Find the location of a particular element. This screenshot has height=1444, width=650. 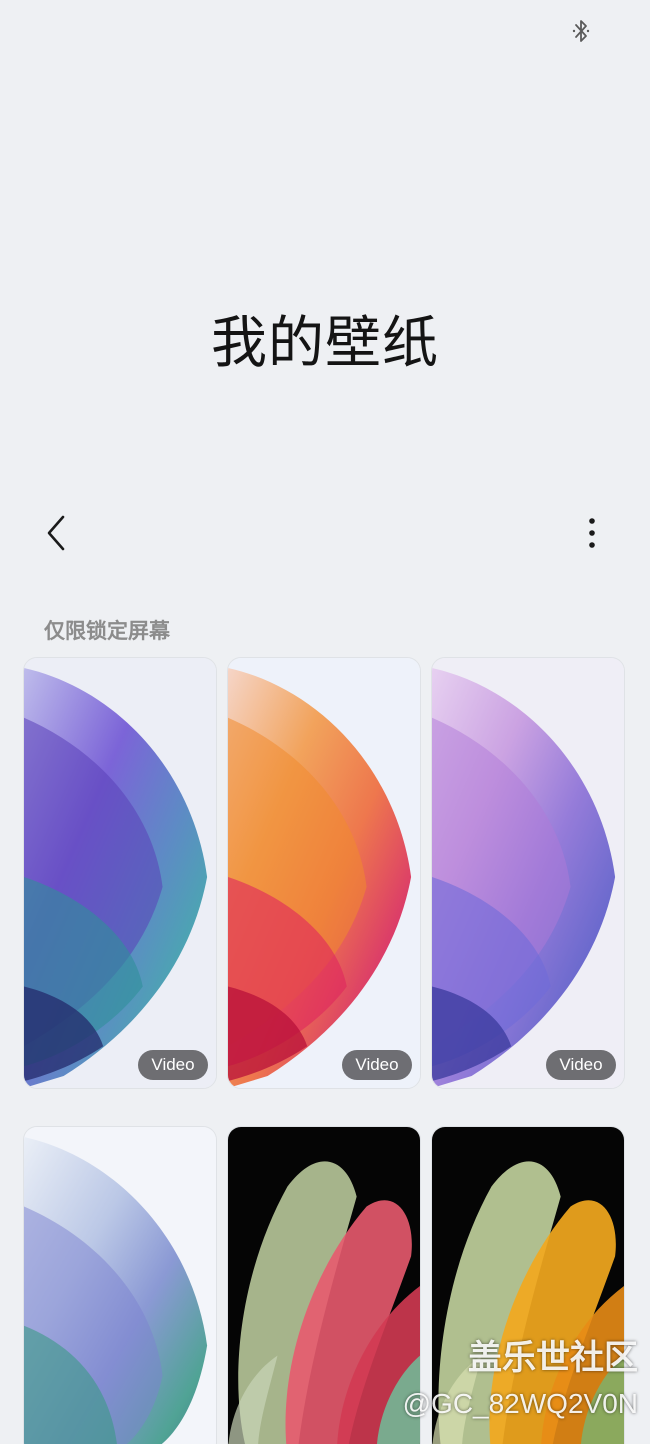

watermark-community: 盖乐世社区 is located at coordinates (553, 1358).